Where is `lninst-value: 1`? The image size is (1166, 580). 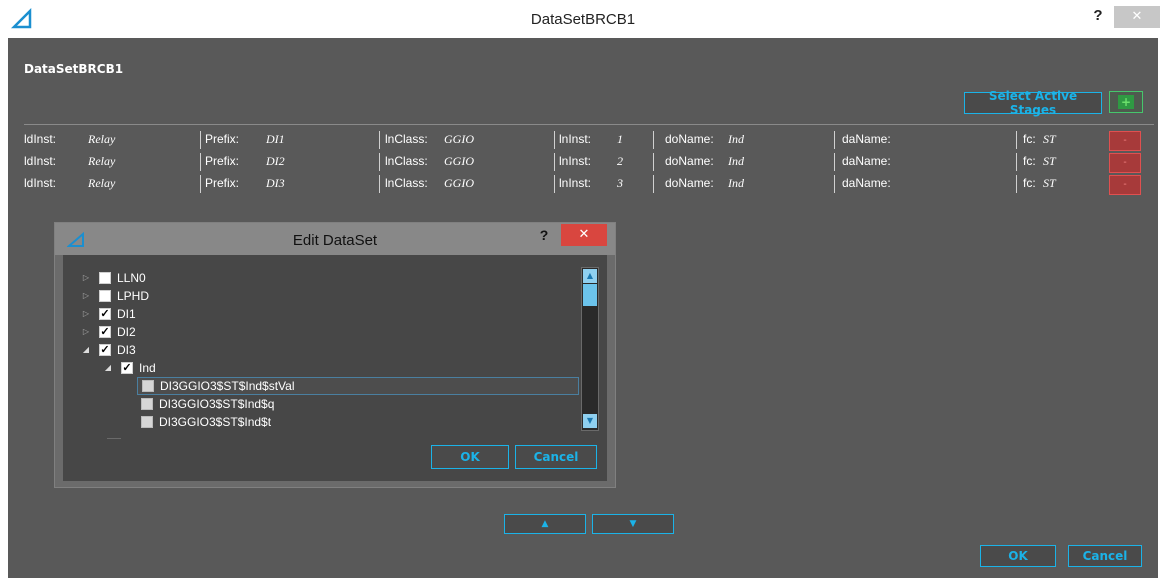
lninst-value: 1 is located at coordinates (620, 139).